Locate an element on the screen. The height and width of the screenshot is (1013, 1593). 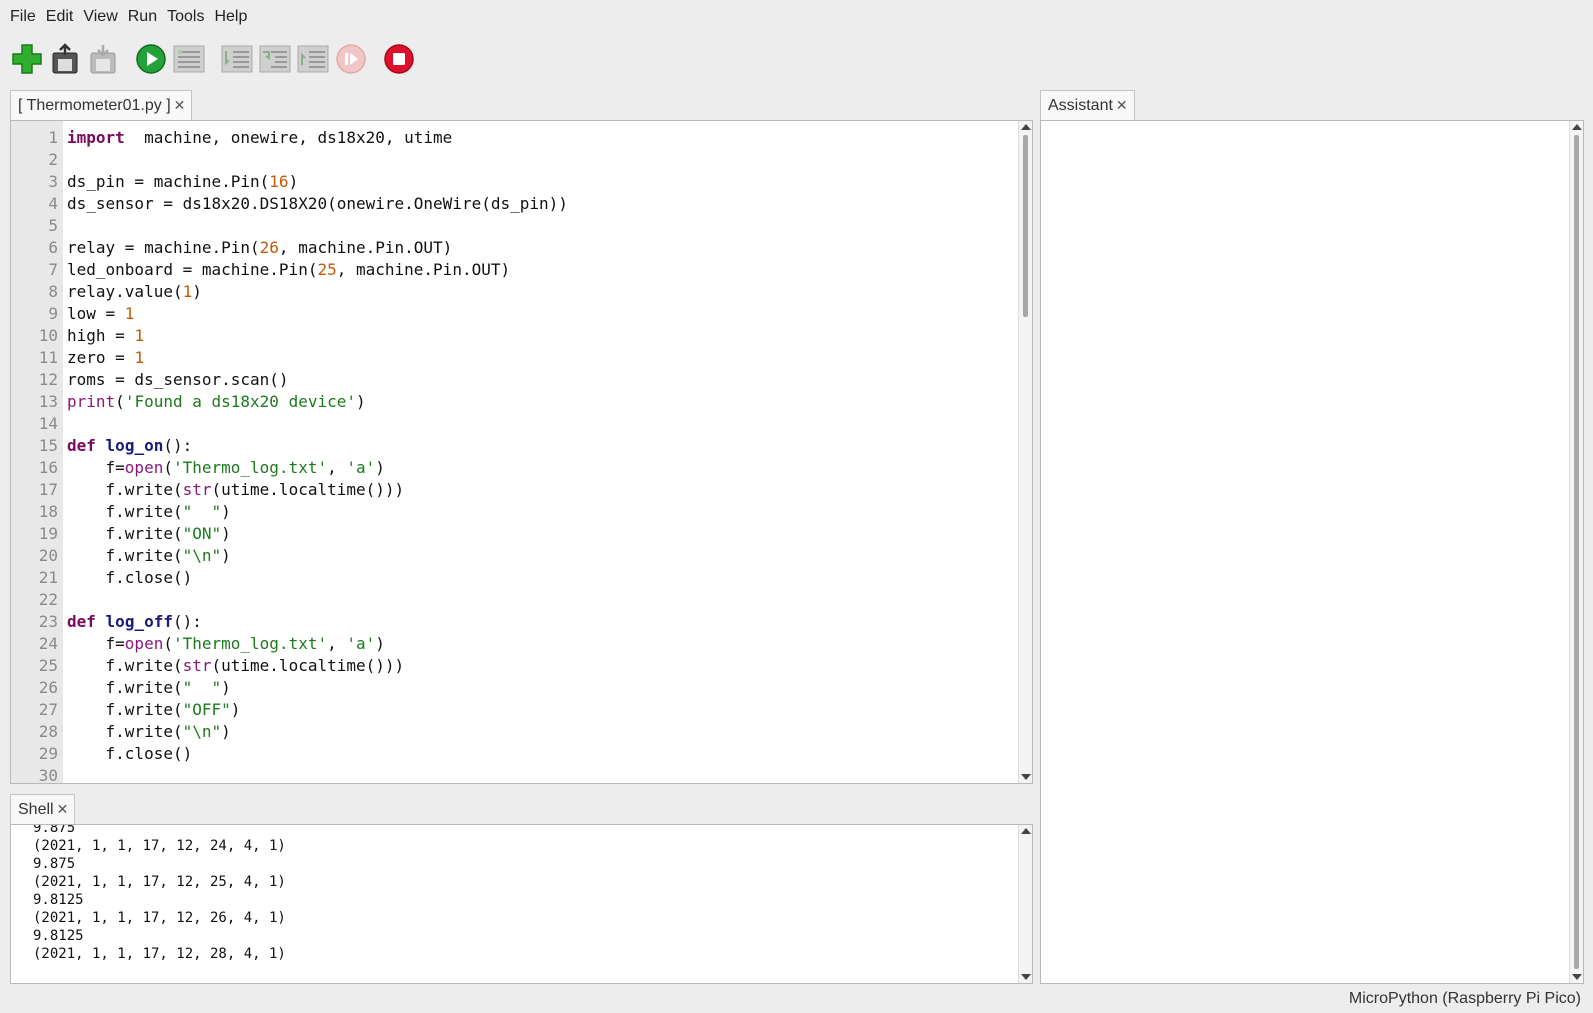
shell-line: (2021, 1, 1, 17, 12, 24, 4, 1) is located at coordinates (159, 846).